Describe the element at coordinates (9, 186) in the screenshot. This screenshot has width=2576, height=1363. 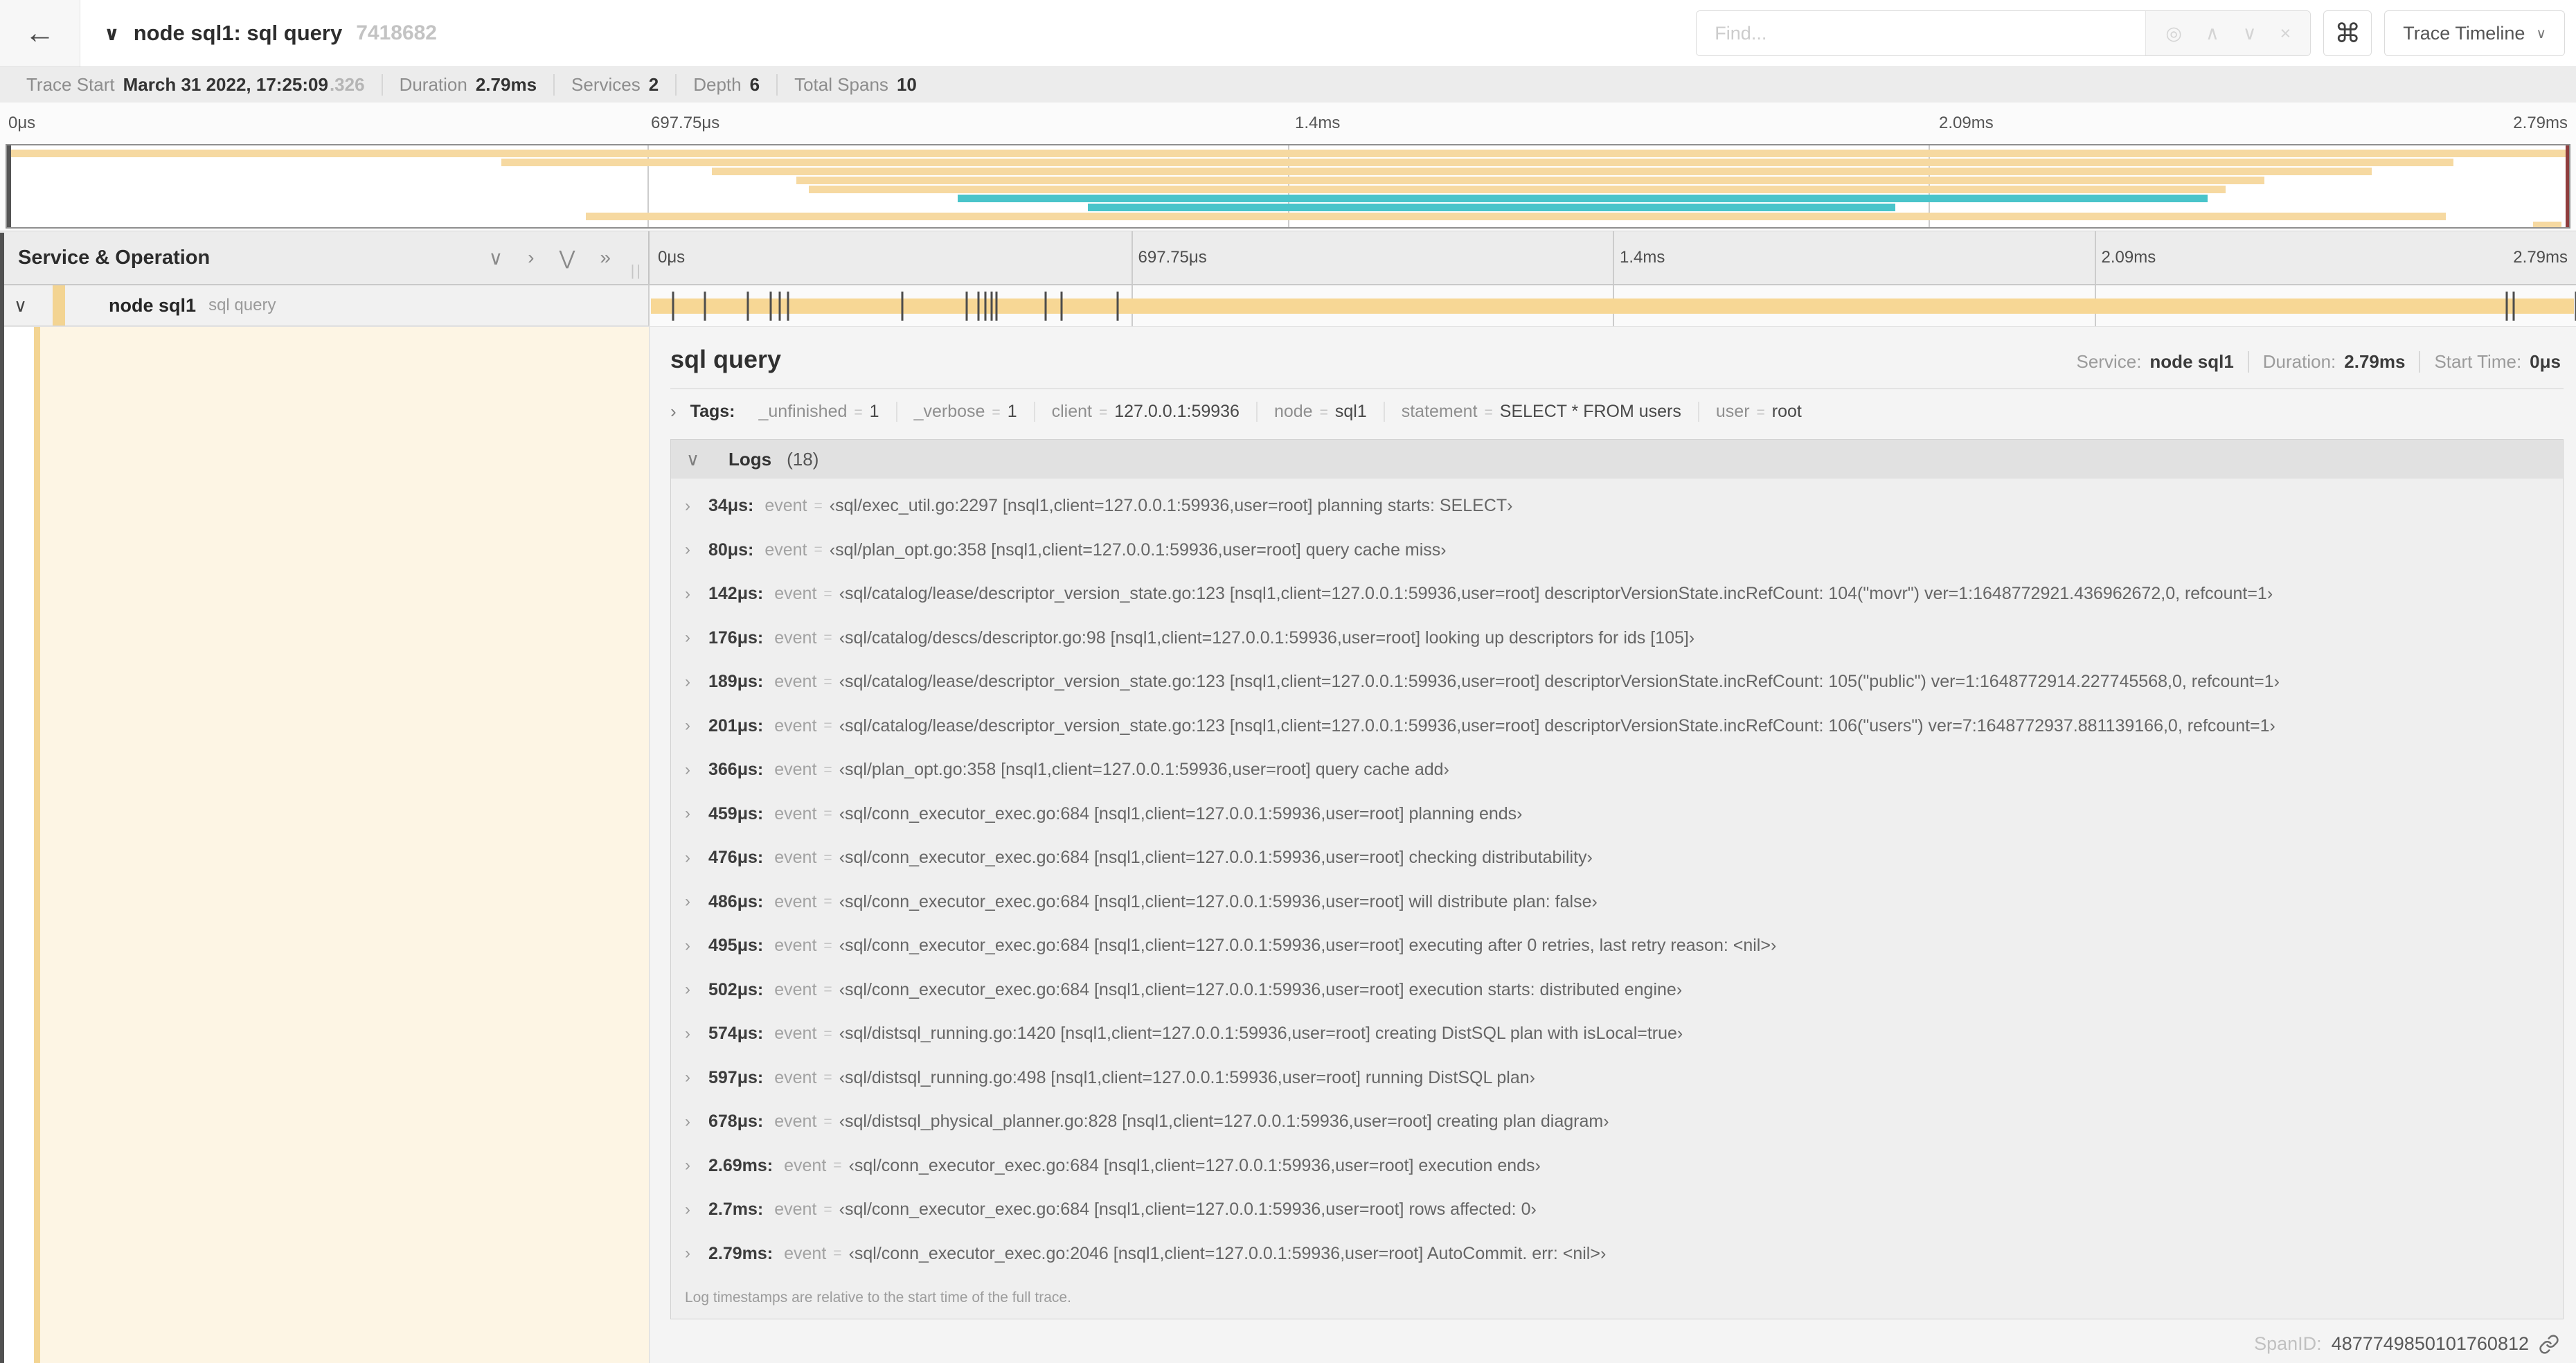
I see `viewport-left-handle` at that location.